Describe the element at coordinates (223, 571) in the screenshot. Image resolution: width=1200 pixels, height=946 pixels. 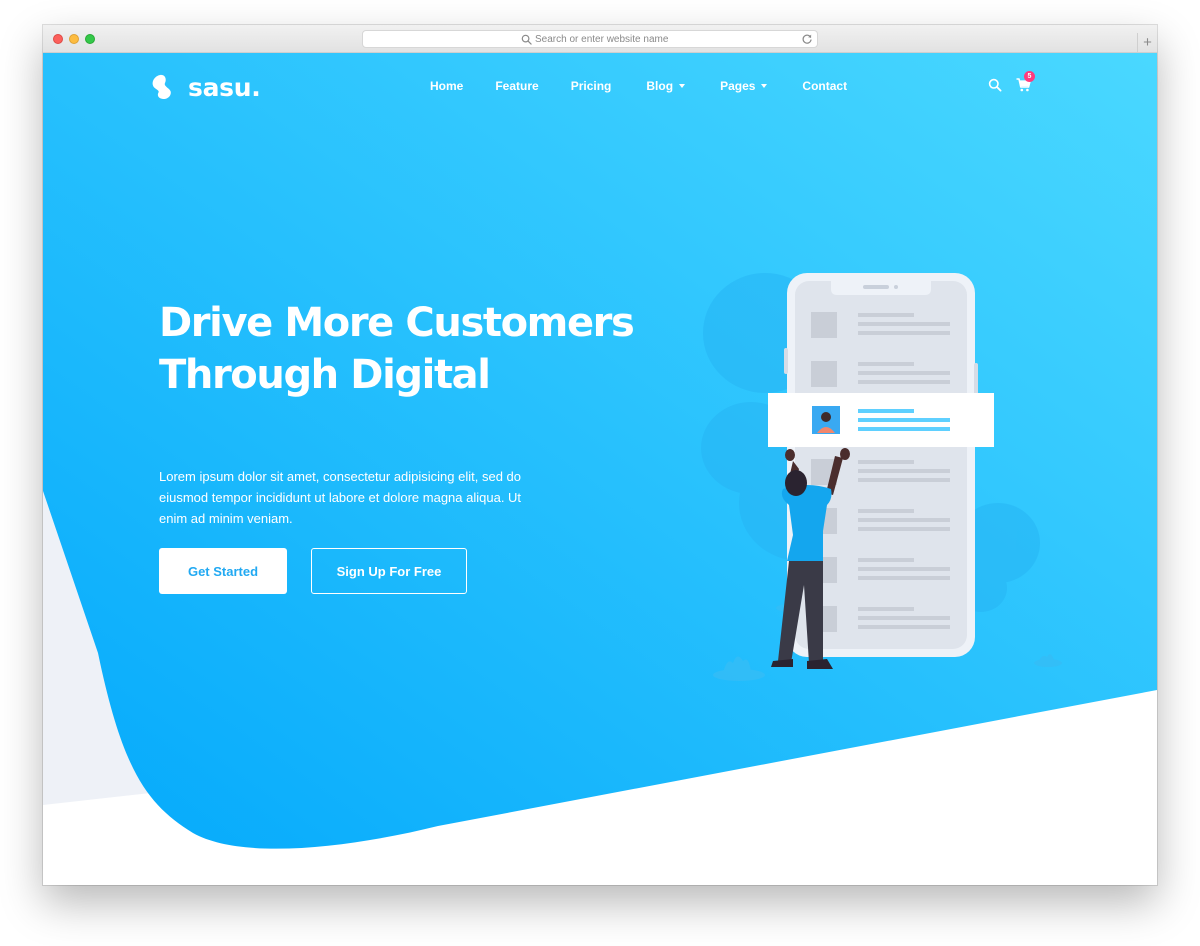
I see `get-started-button: Get Started` at that location.